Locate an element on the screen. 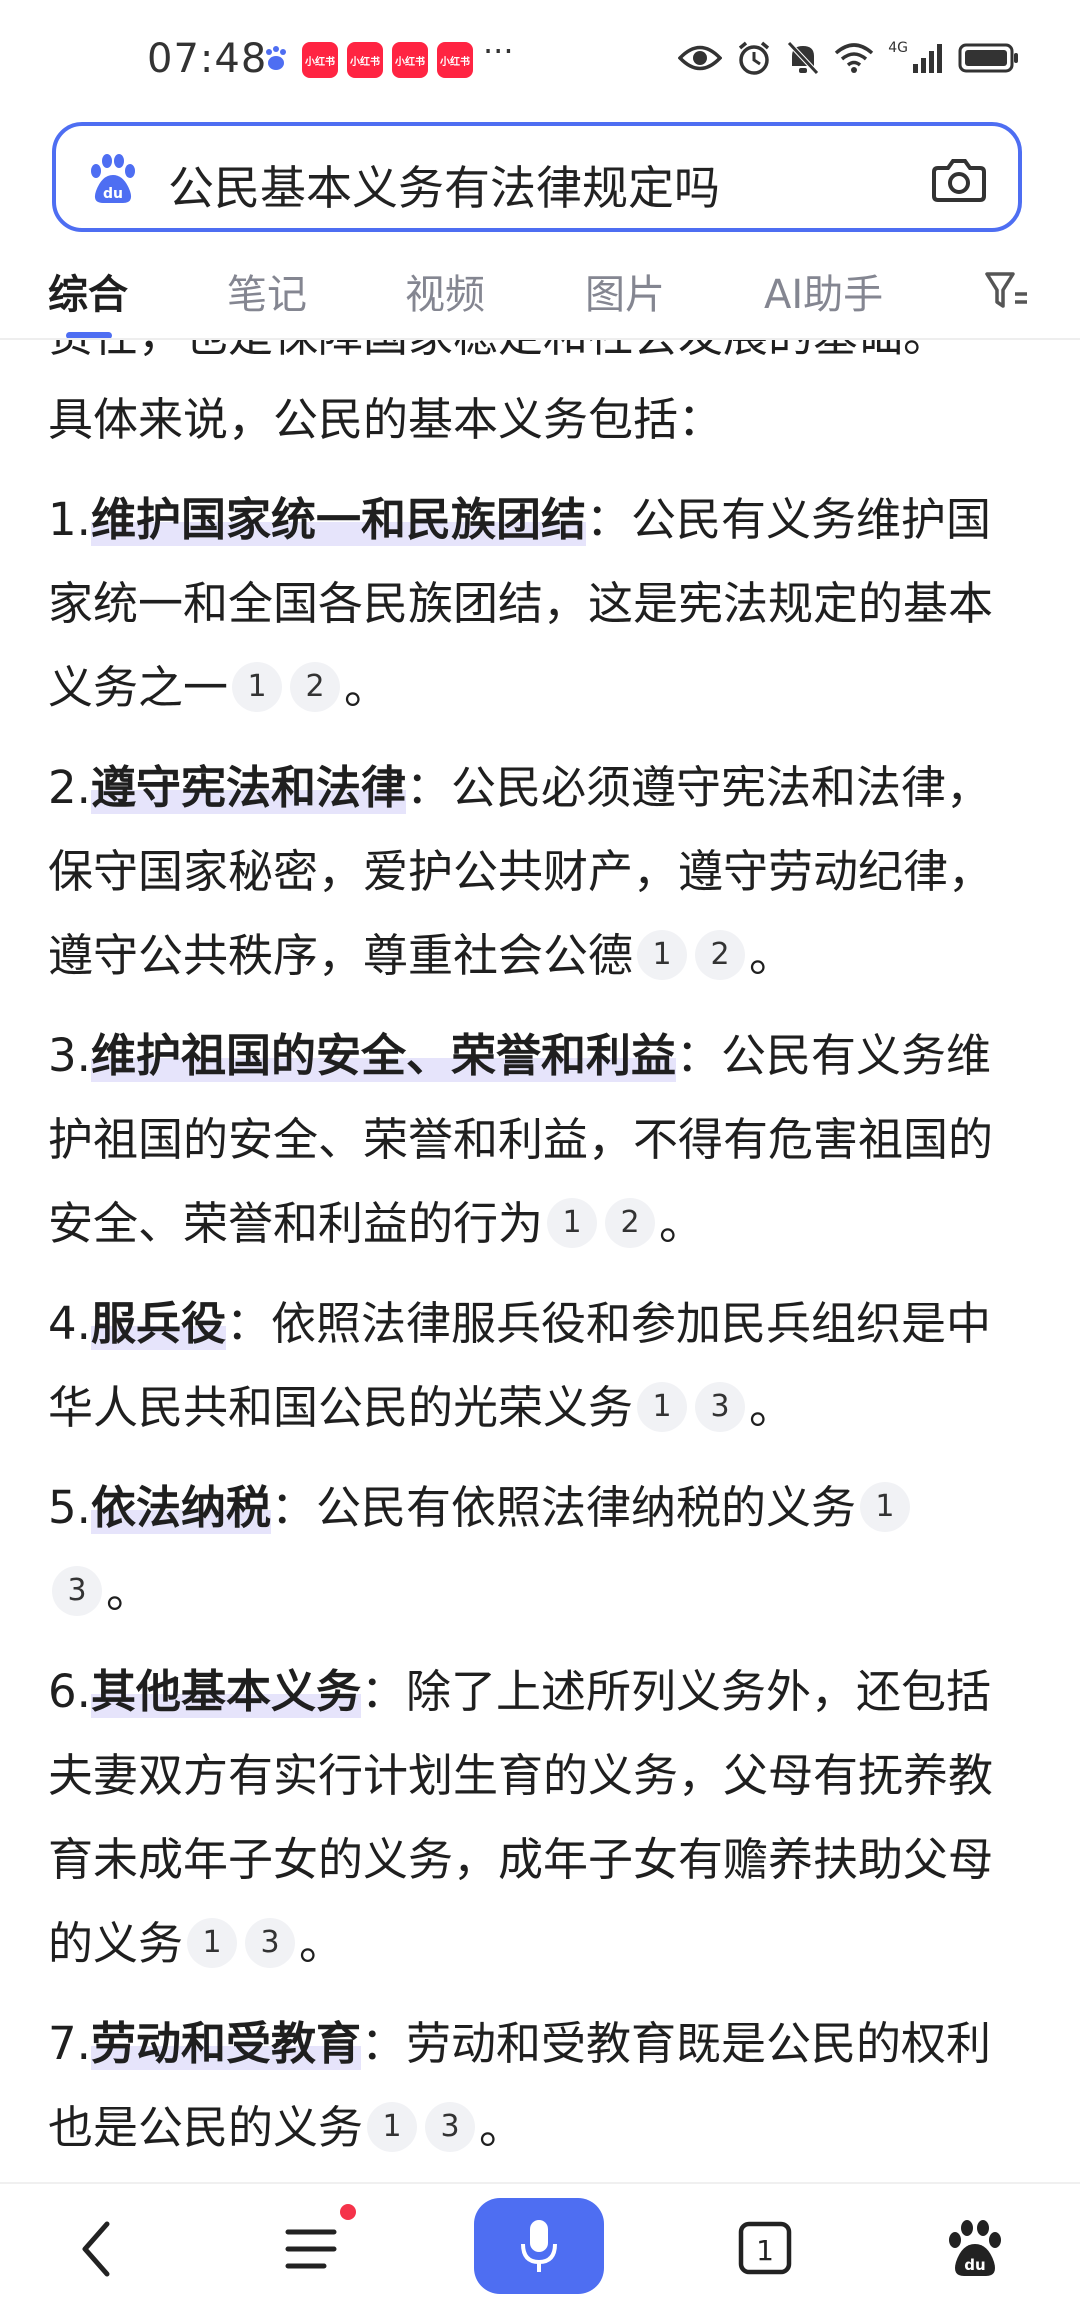  item-title: 劳动和受教育 is located at coordinates (225, 2043).